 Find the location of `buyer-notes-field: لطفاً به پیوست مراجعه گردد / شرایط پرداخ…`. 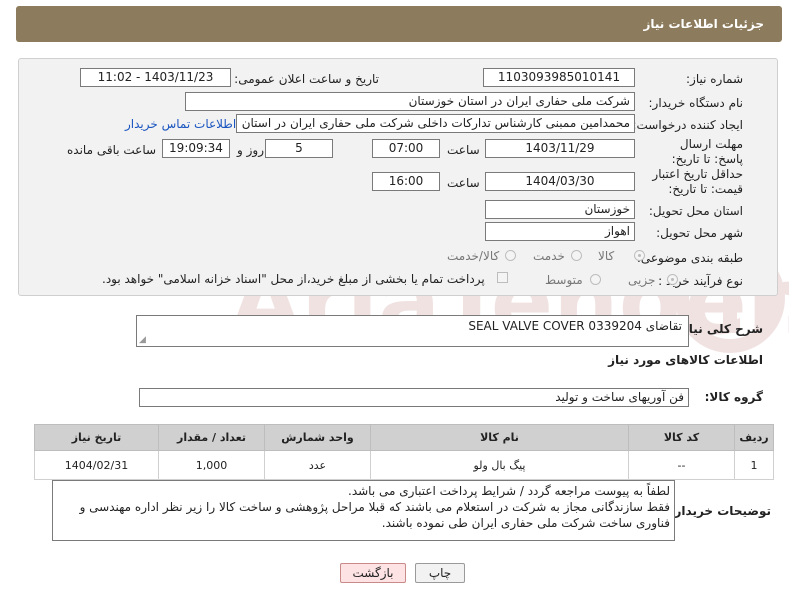

buyer-notes-field: لطفاً به پیوست مراجعه گردد / شرایط پرداخ… is located at coordinates (363, 510).